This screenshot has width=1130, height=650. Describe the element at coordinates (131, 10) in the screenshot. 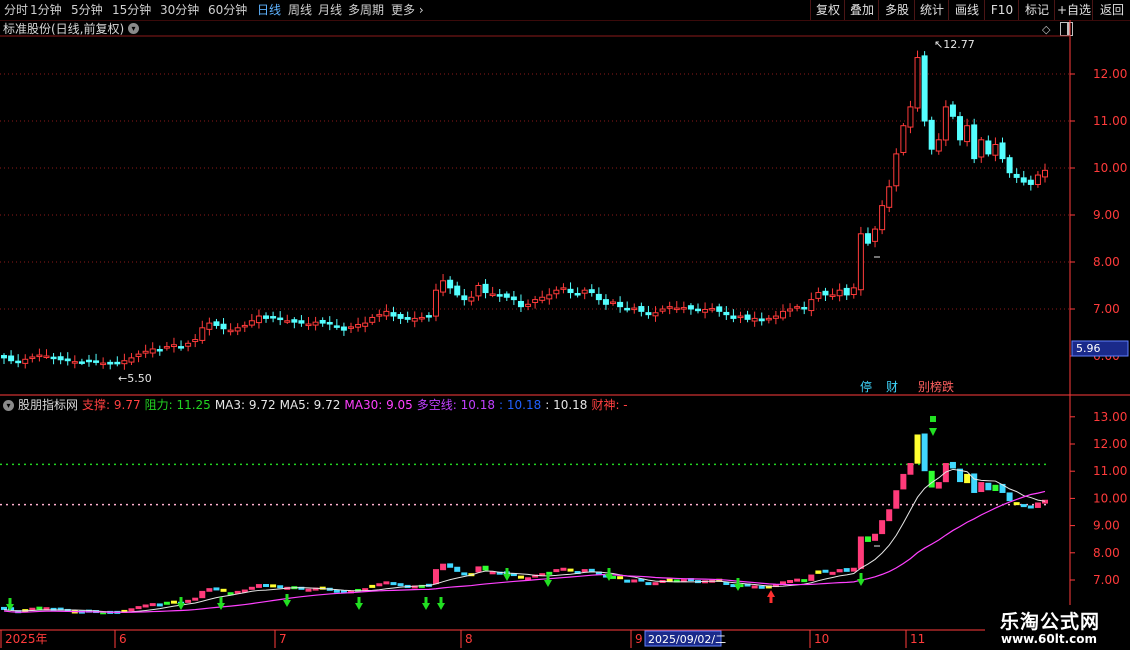

I see `period-tab-3: 15分钟` at that location.